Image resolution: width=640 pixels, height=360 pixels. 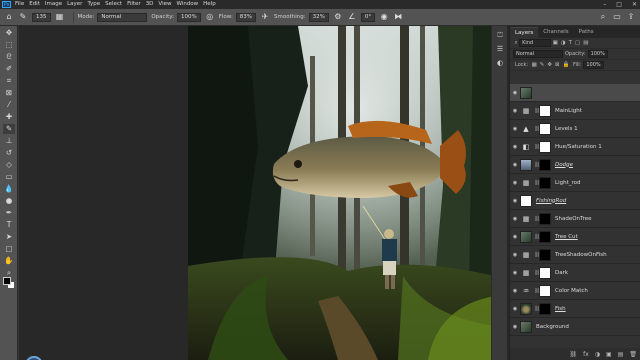 What do you see at coordinates (53, 4) in the screenshot?
I see `menu-image: Image` at bounding box center [53, 4].